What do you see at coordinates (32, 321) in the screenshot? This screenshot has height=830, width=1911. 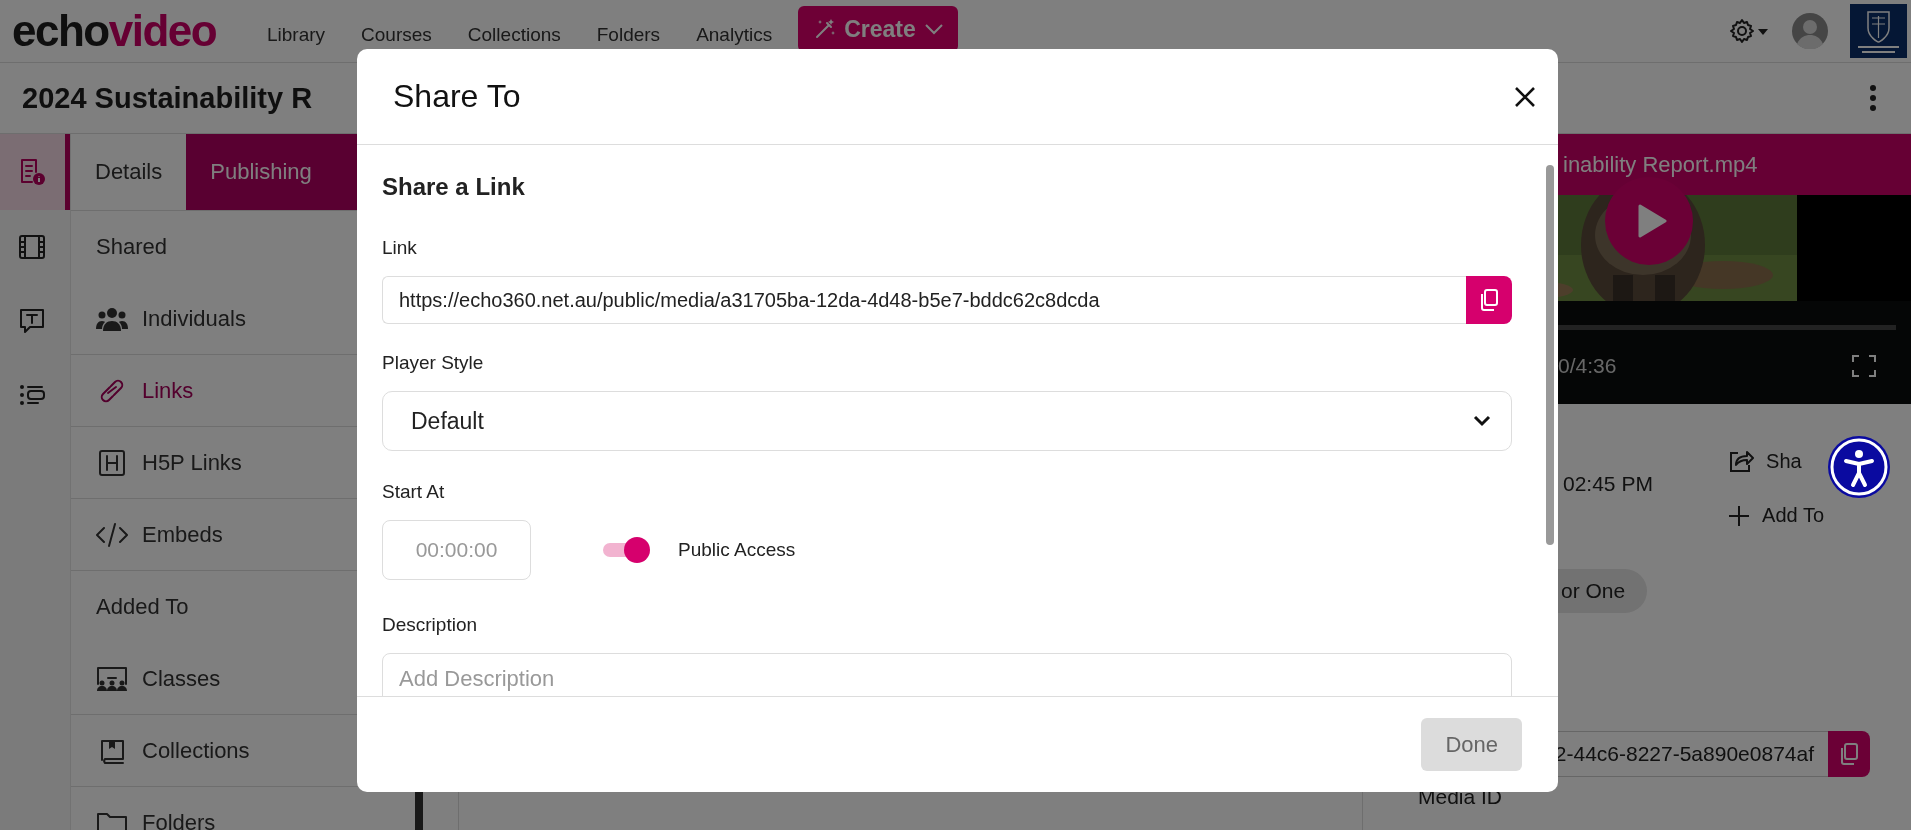 I see `text-comment-icon` at bounding box center [32, 321].